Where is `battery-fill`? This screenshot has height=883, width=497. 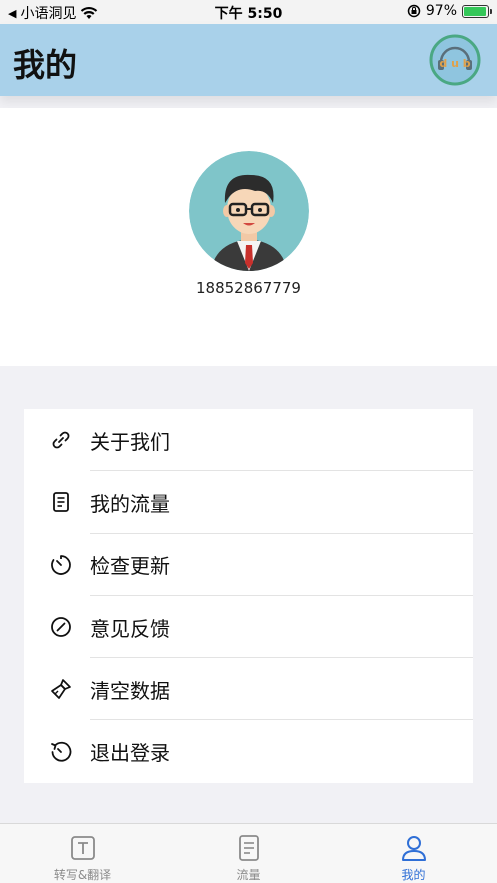 battery-fill is located at coordinates (475, 11).